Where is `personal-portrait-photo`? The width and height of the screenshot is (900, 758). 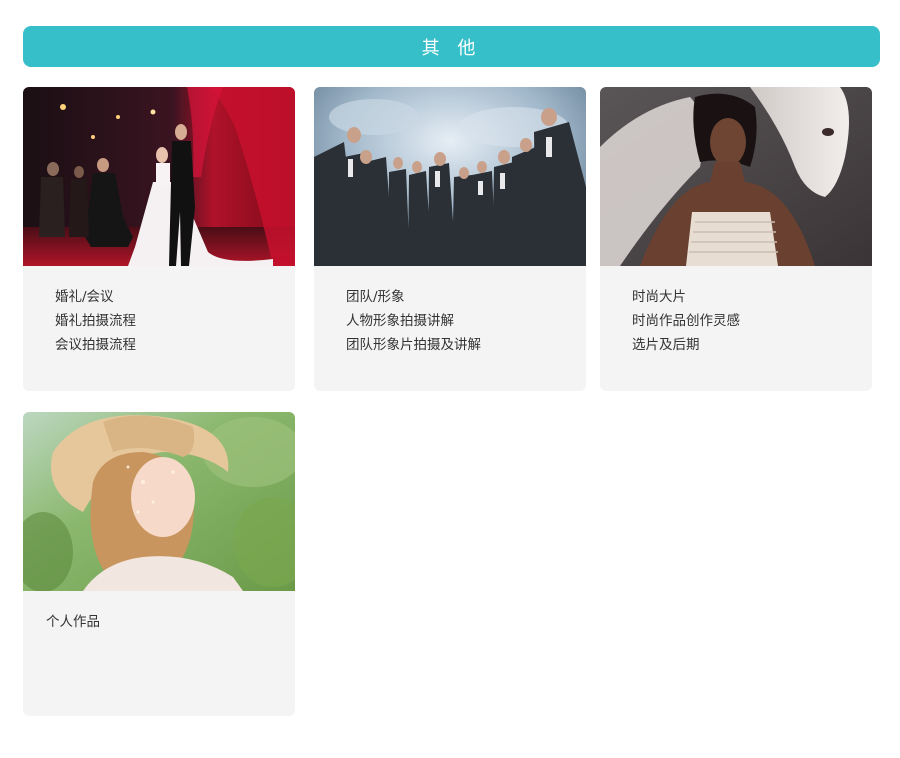
personal-portrait-photo is located at coordinates (159, 501).